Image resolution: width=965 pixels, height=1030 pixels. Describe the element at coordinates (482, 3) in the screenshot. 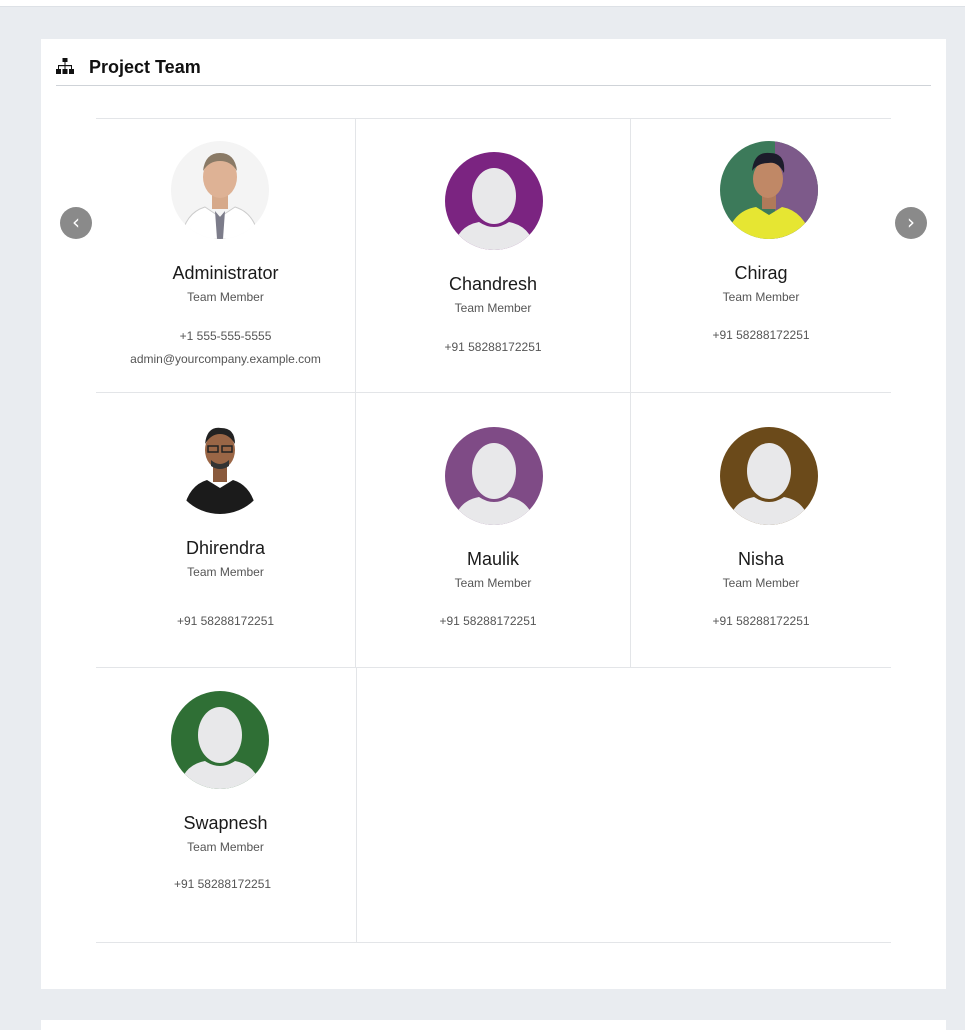

I see `top-bar` at that location.